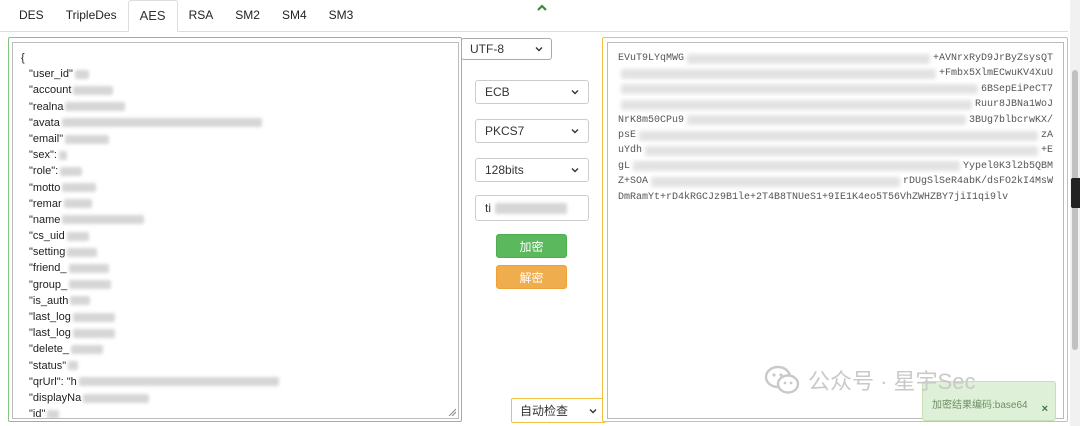  Describe the element at coordinates (235, 171) in the screenshot. I see `json-line: "role":` at that location.